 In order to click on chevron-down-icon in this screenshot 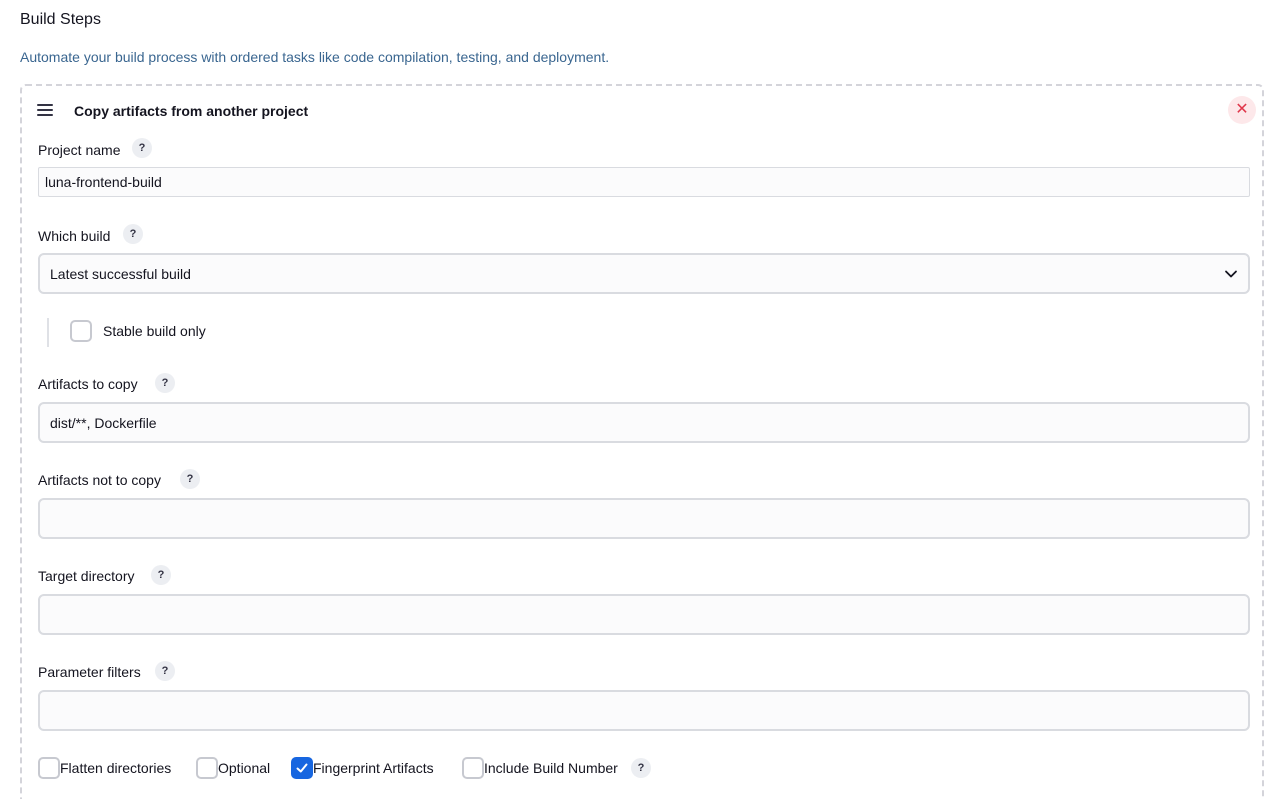, I will do `click(1231, 274)`.